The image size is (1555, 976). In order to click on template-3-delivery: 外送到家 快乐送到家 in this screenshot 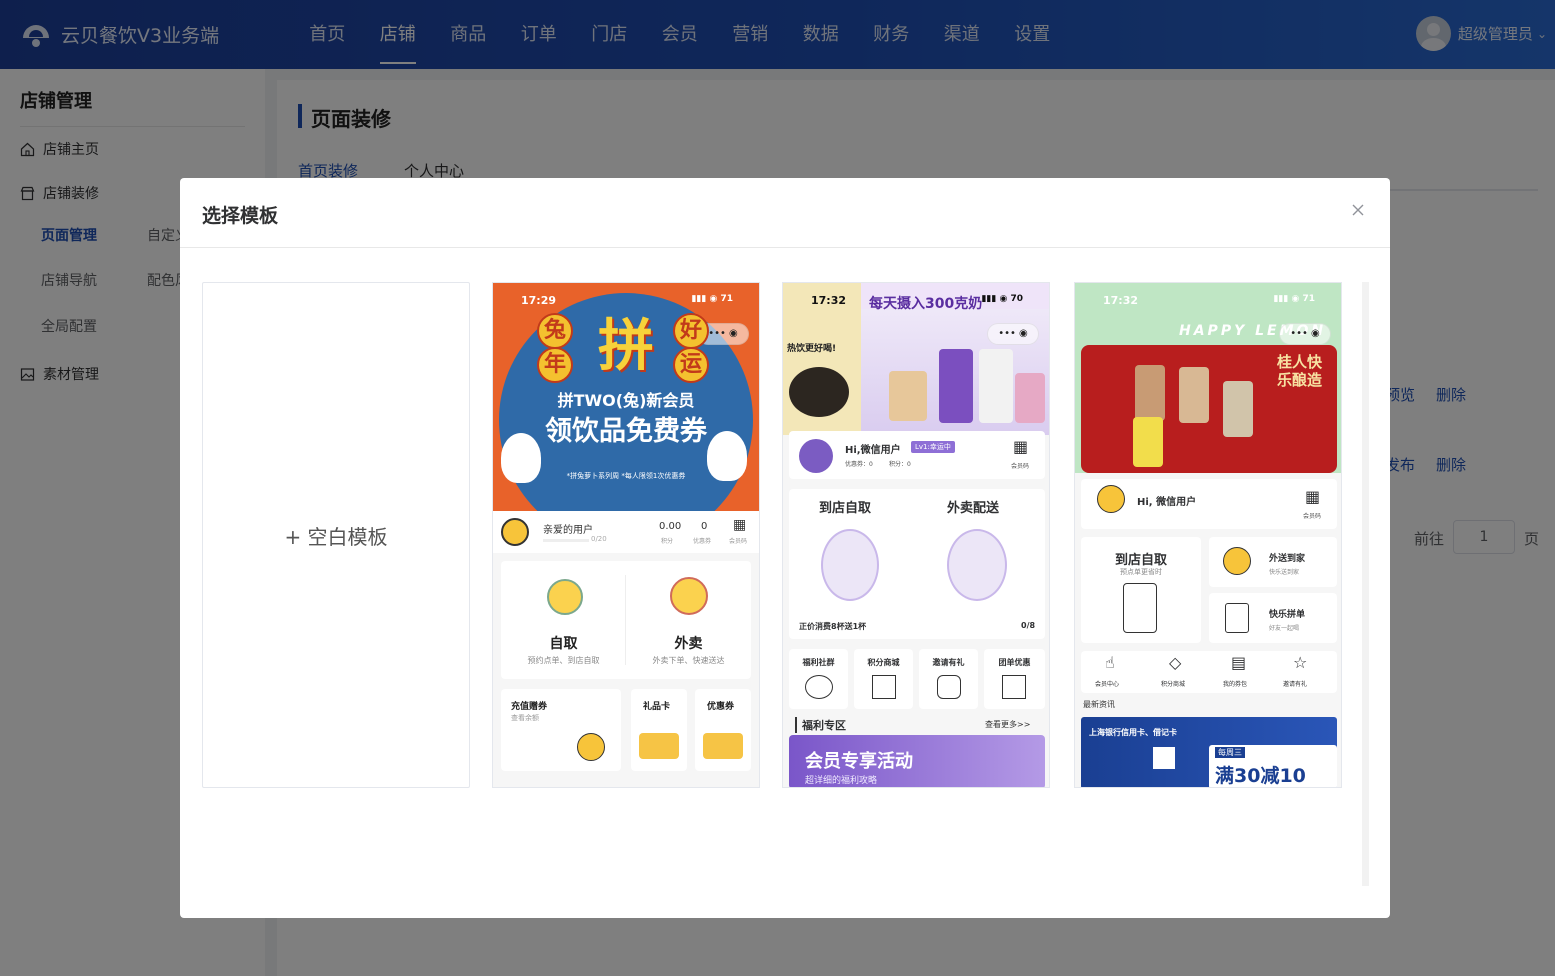, I will do `click(1273, 562)`.